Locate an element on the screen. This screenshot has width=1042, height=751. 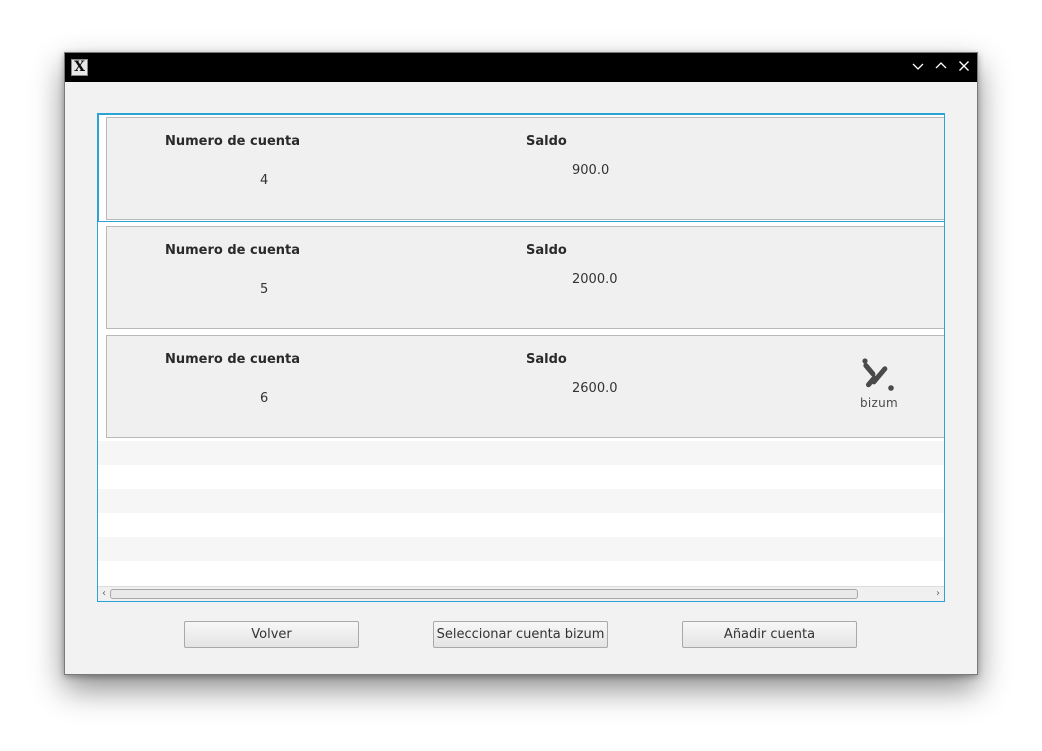
account-number-value: 4 is located at coordinates (264, 180).